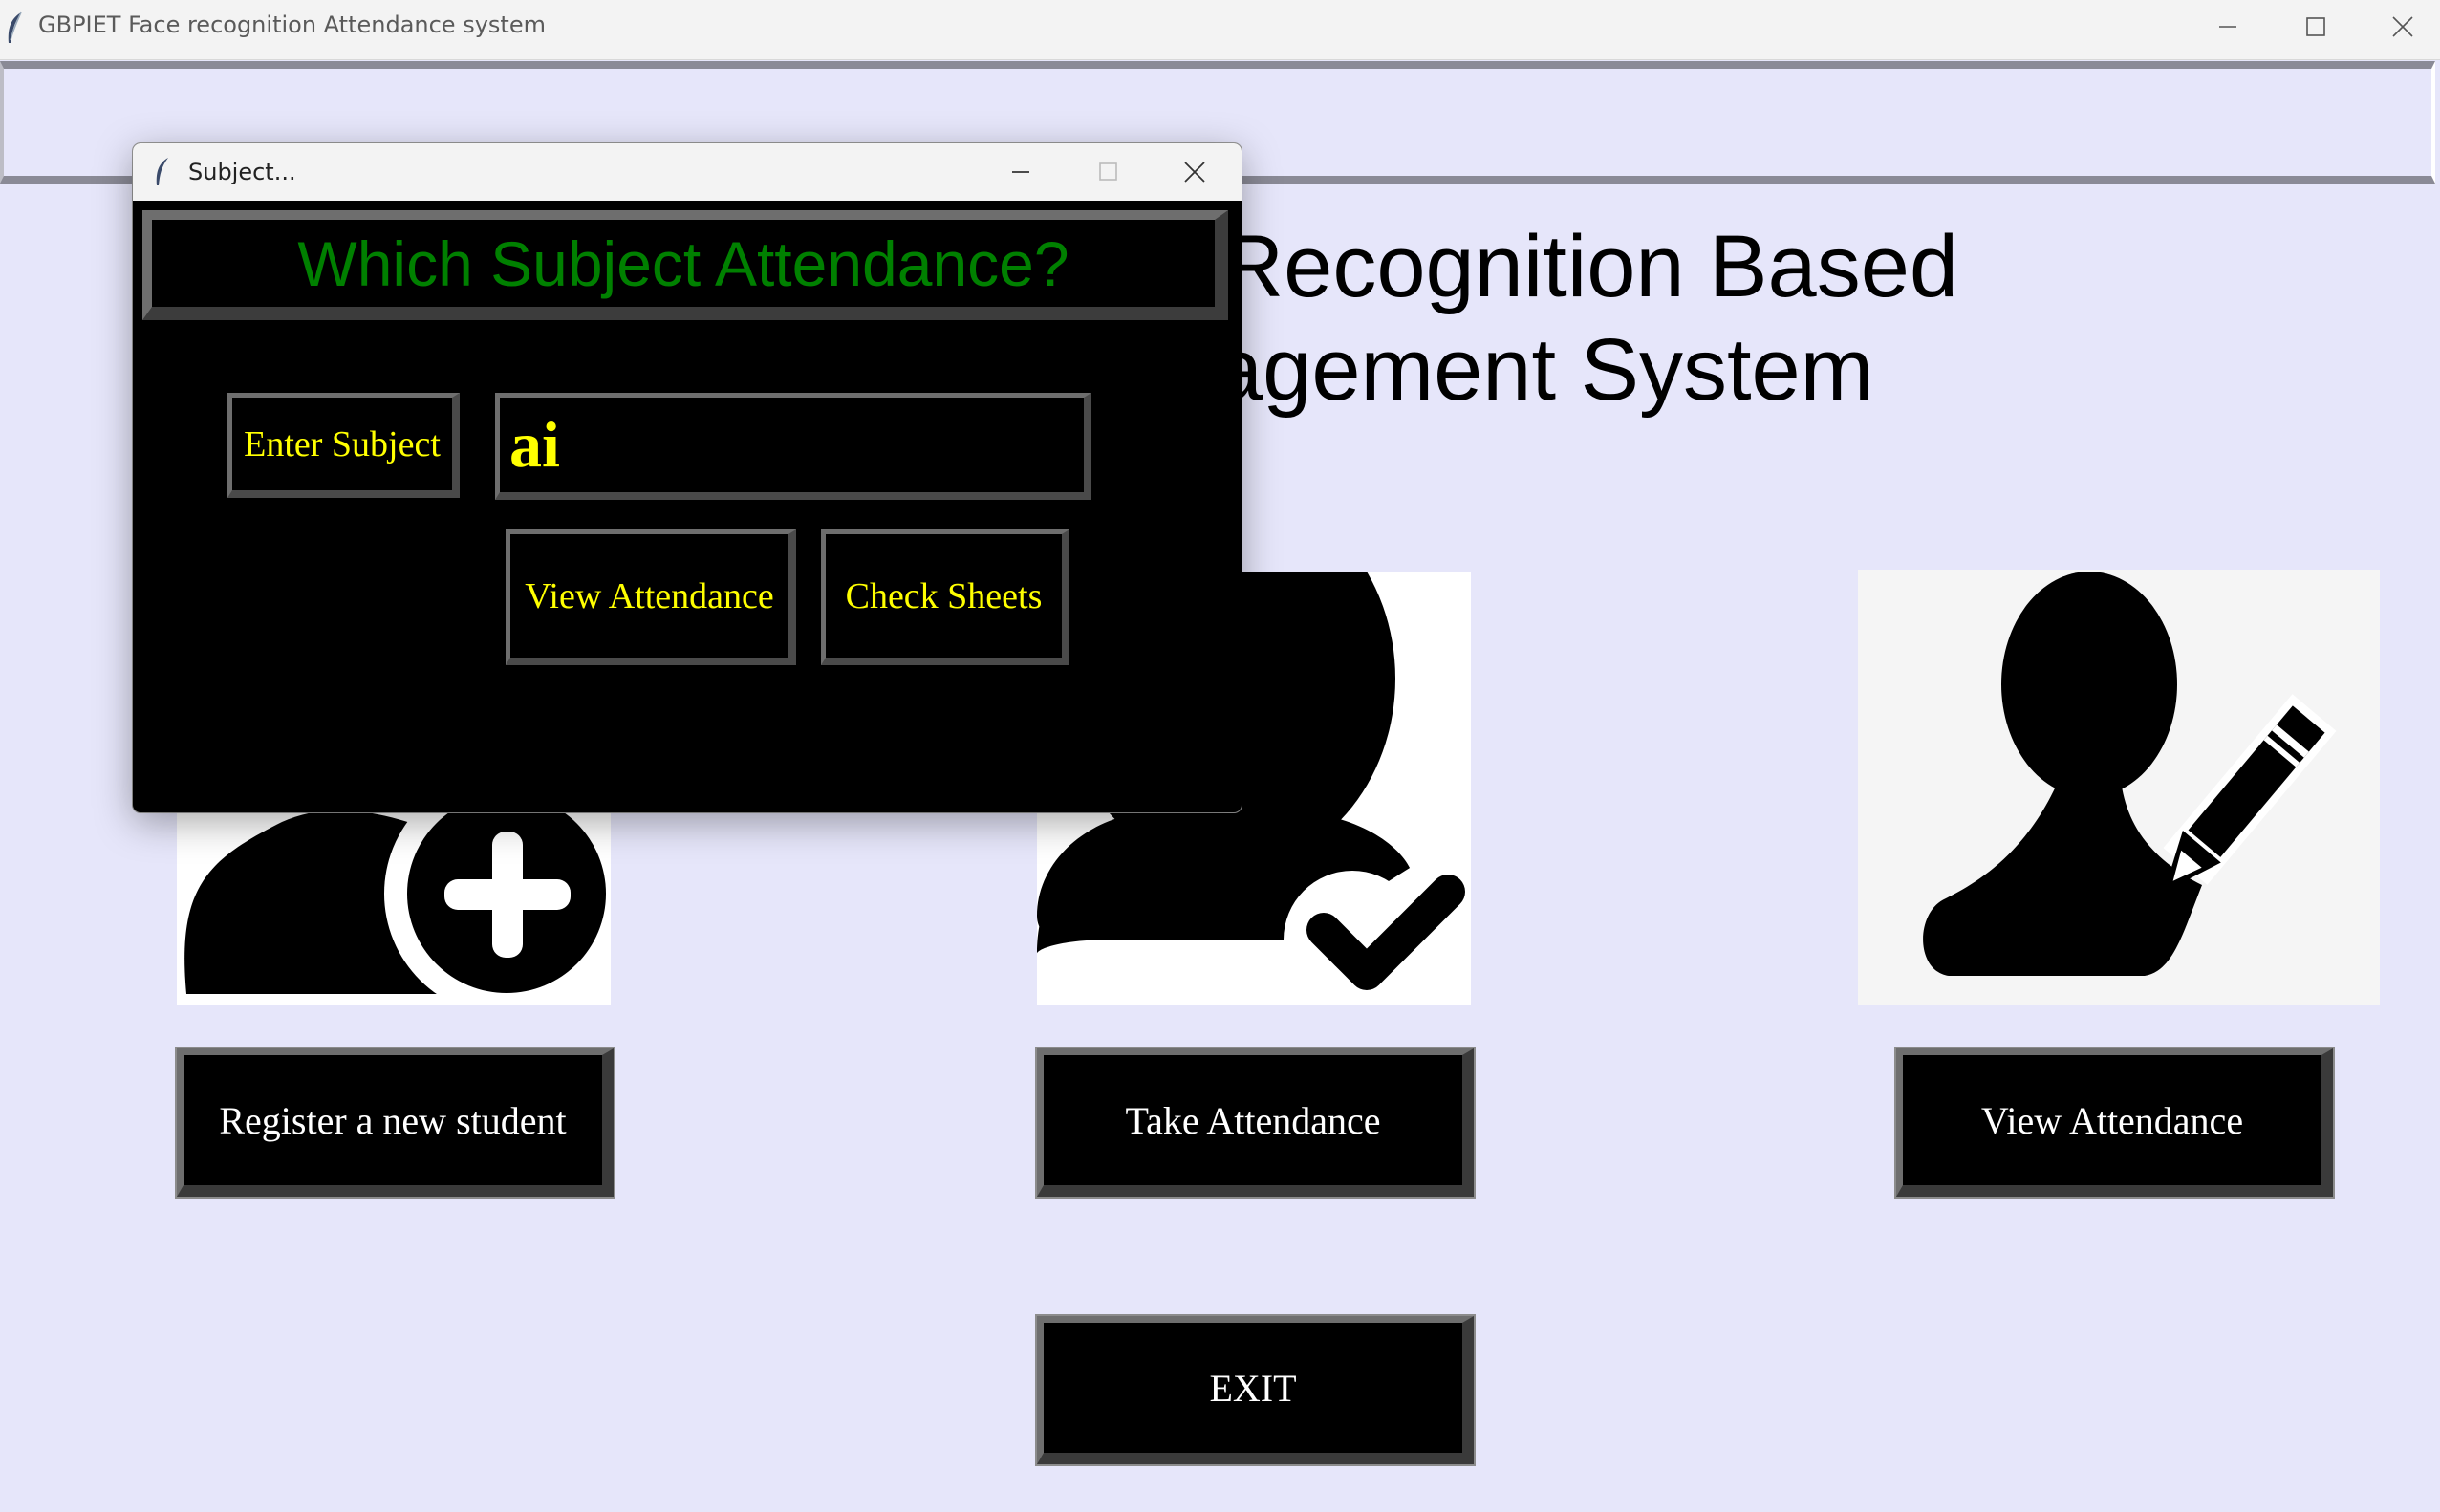 This screenshot has height=1512, width=2440. Describe the element at coordinates (2119, 788) in the screenshot. I see `user-edit-icon` at that location.